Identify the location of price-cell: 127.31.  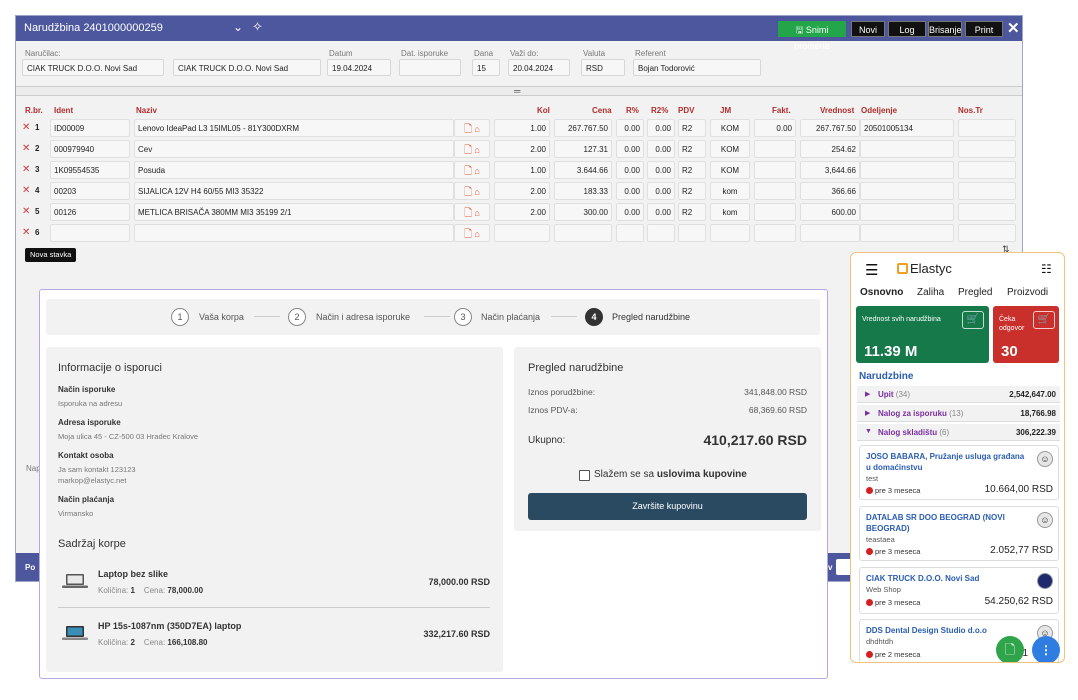
(583, 149).